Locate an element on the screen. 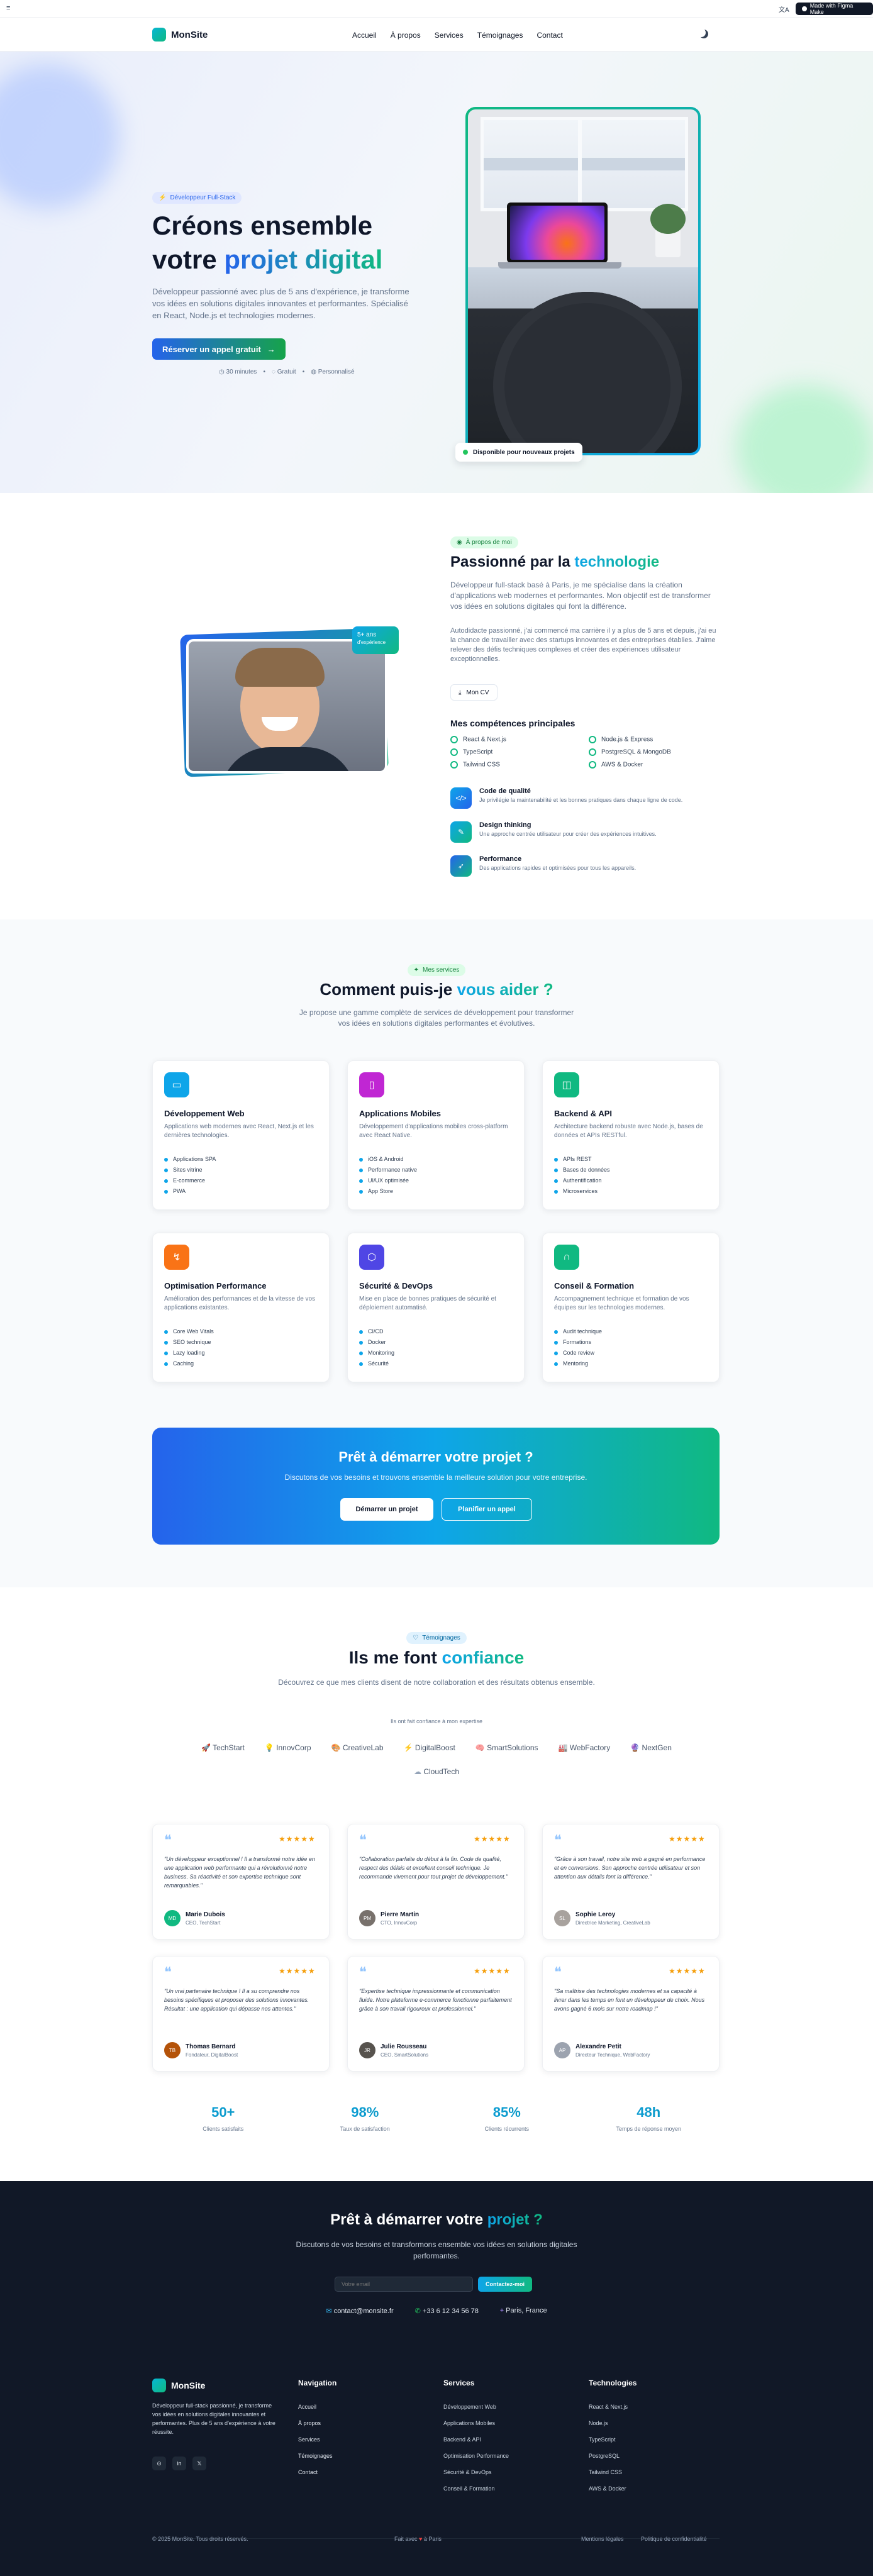  hero-title-accent: projet digital is located at coordinates (303, 259).